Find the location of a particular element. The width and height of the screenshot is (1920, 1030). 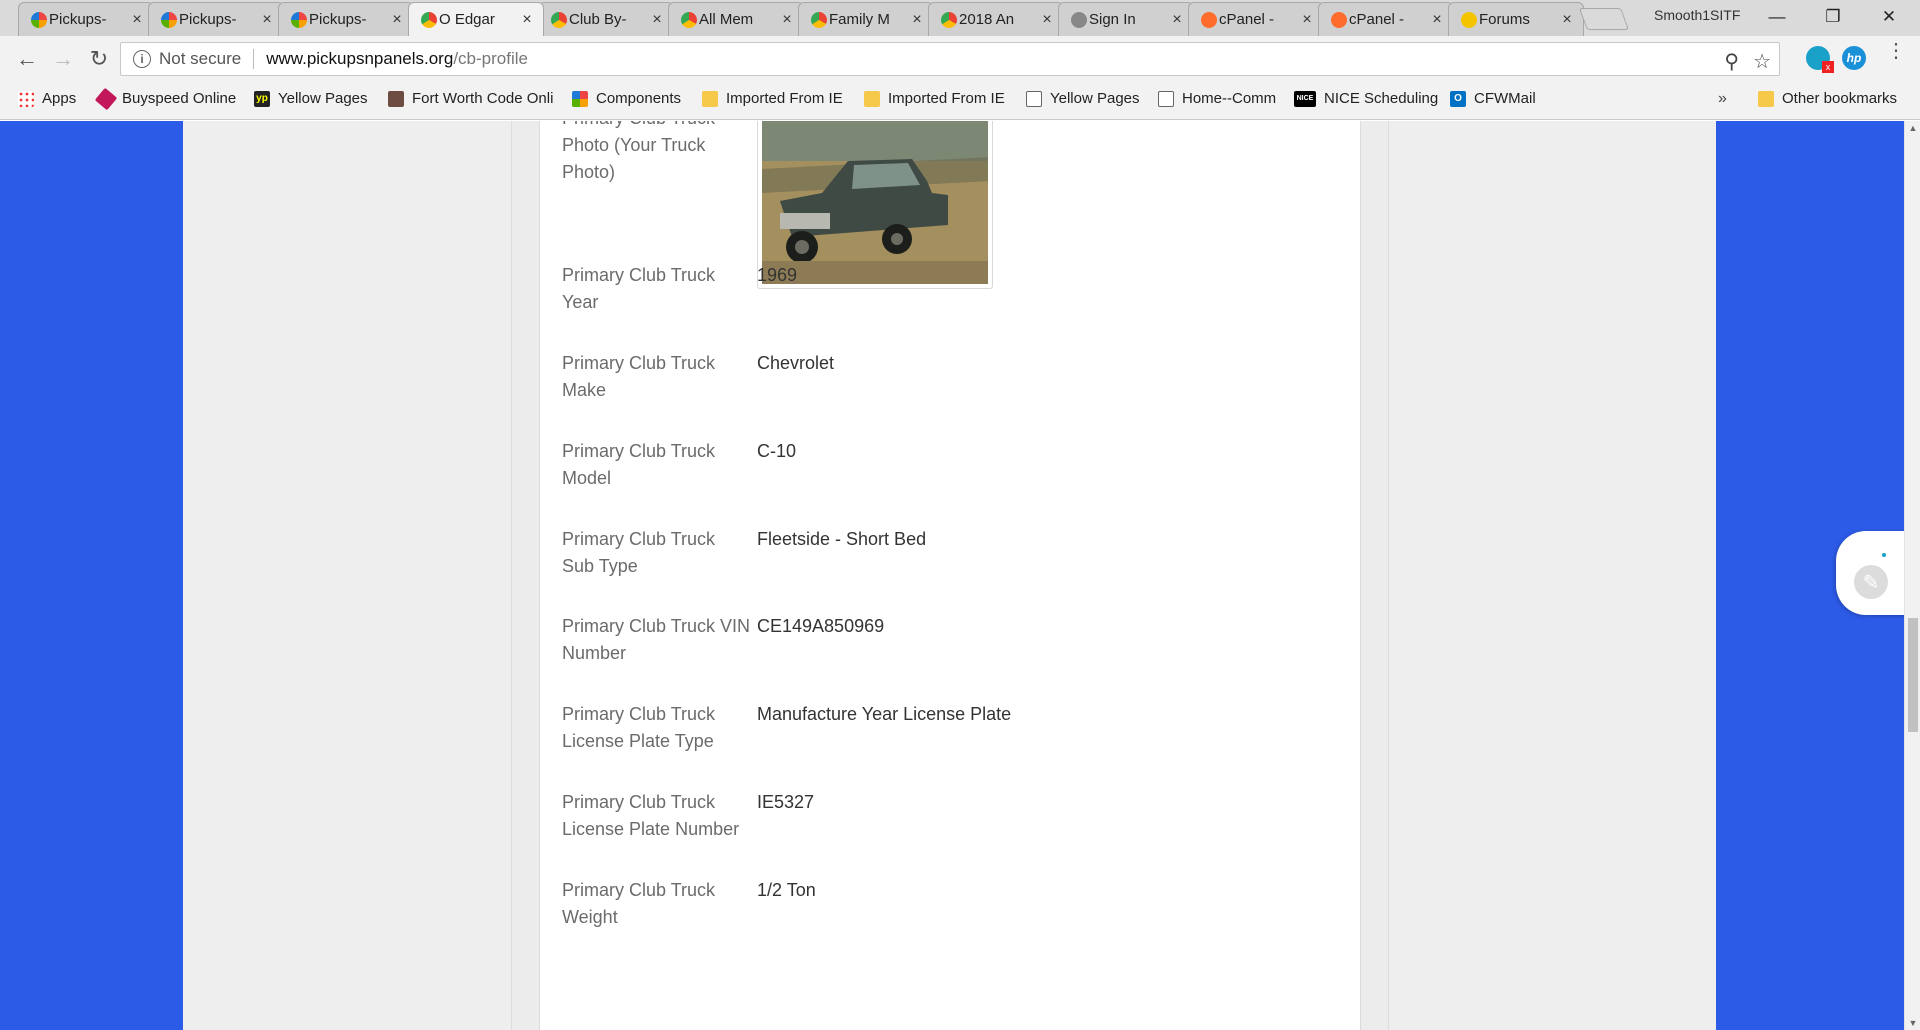

bookmark-fort-worth: Fort Worth Code Onli is located at coordinates (470, 98).